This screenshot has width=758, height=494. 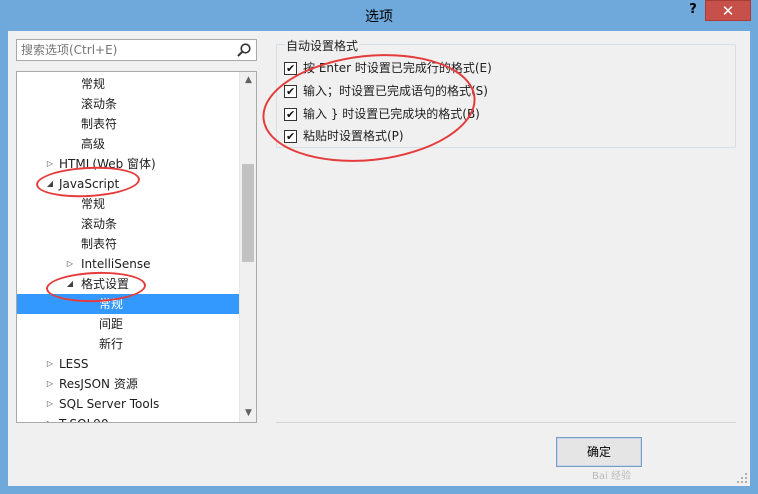 I want to click on tree-item: ▷ SQL Server Tools, so click(x=128, y=404).